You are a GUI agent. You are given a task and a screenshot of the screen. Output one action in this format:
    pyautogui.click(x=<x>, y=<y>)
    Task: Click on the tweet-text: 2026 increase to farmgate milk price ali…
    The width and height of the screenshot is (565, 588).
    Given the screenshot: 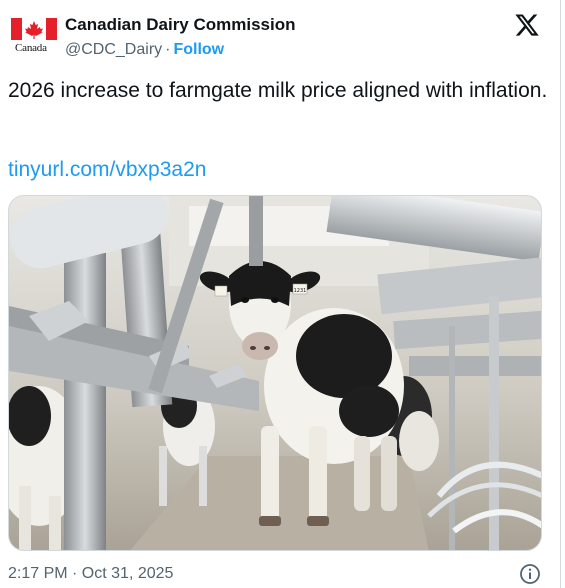 What is the action you would take?
    pyautogui.click(x=278, y=90)
    